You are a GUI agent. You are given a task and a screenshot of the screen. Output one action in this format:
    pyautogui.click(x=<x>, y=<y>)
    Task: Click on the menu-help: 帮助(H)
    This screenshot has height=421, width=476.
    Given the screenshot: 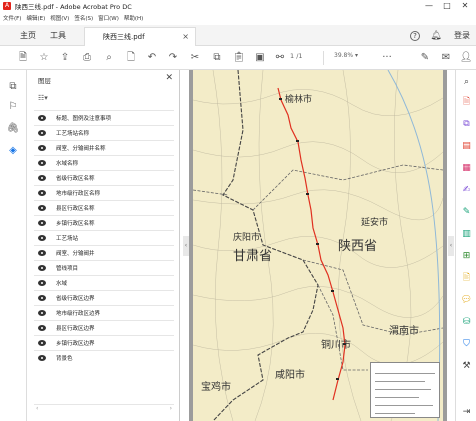 What is the action you would take?
    pyautogui.click(x=133, y=18)
    